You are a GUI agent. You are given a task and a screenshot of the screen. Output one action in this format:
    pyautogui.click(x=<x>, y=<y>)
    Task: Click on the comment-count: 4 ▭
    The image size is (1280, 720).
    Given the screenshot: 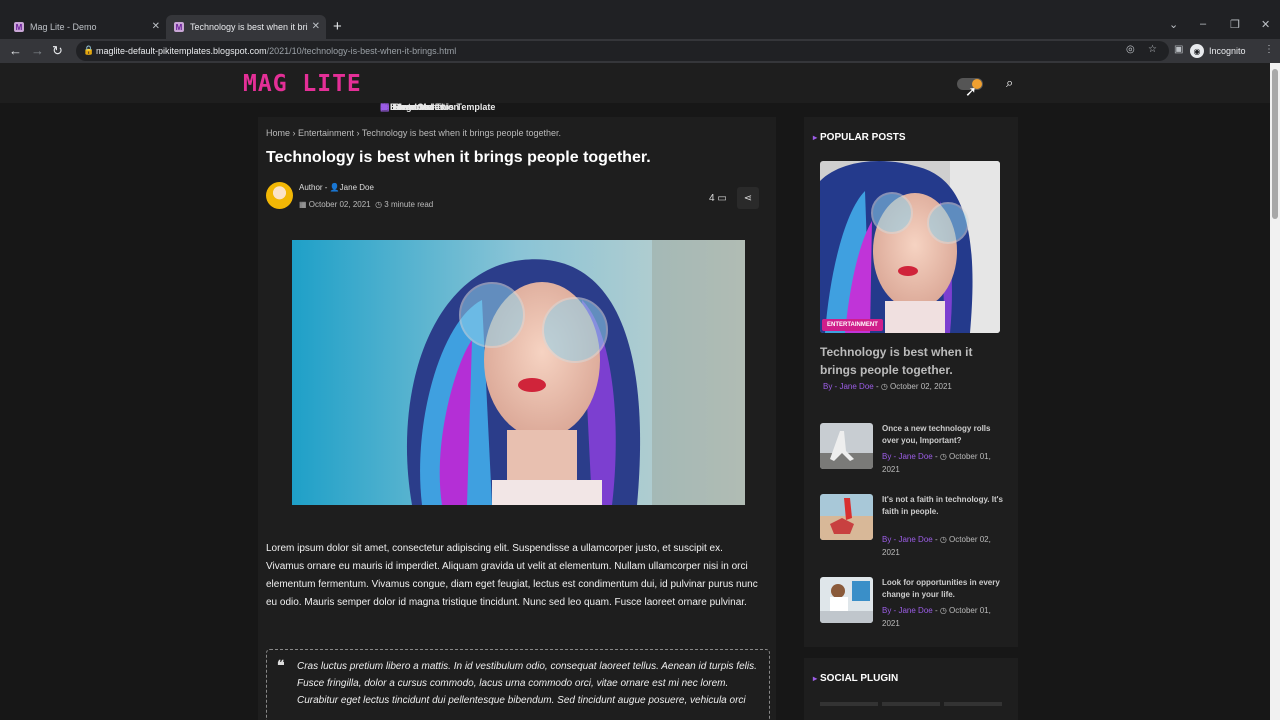 What is the action you would take?
    pyautogui.click(x=718, y=198)
    